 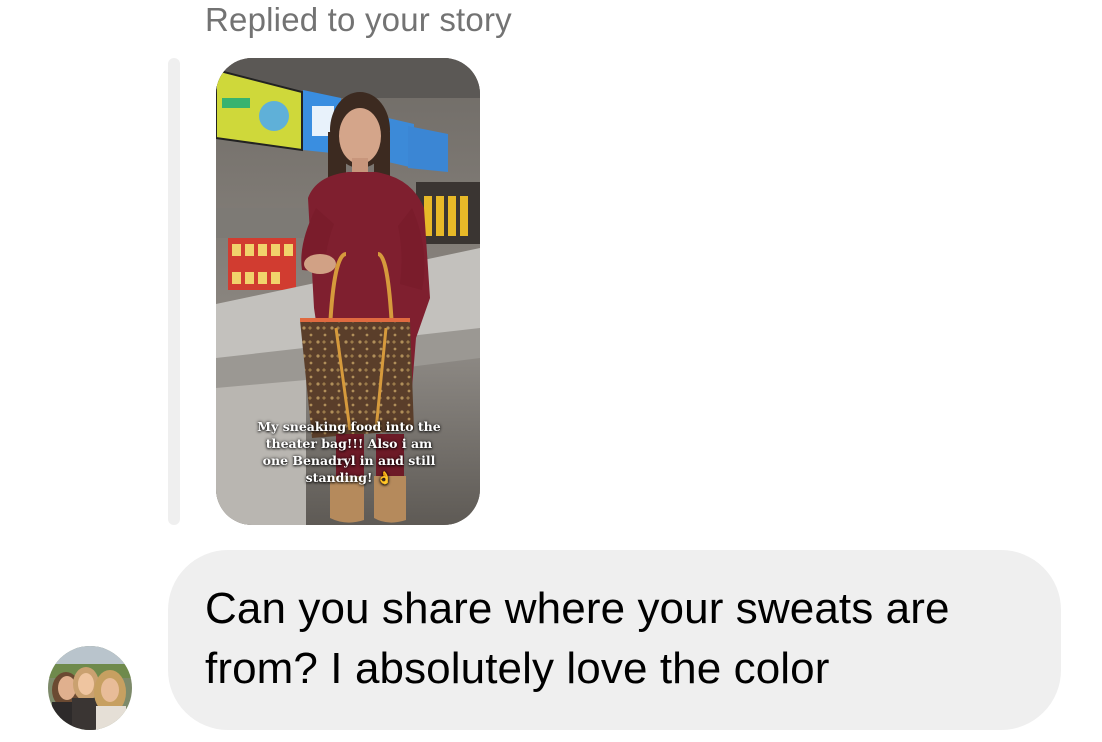 I want to click on reply-indicator-bar, so click(x=174, y=291).